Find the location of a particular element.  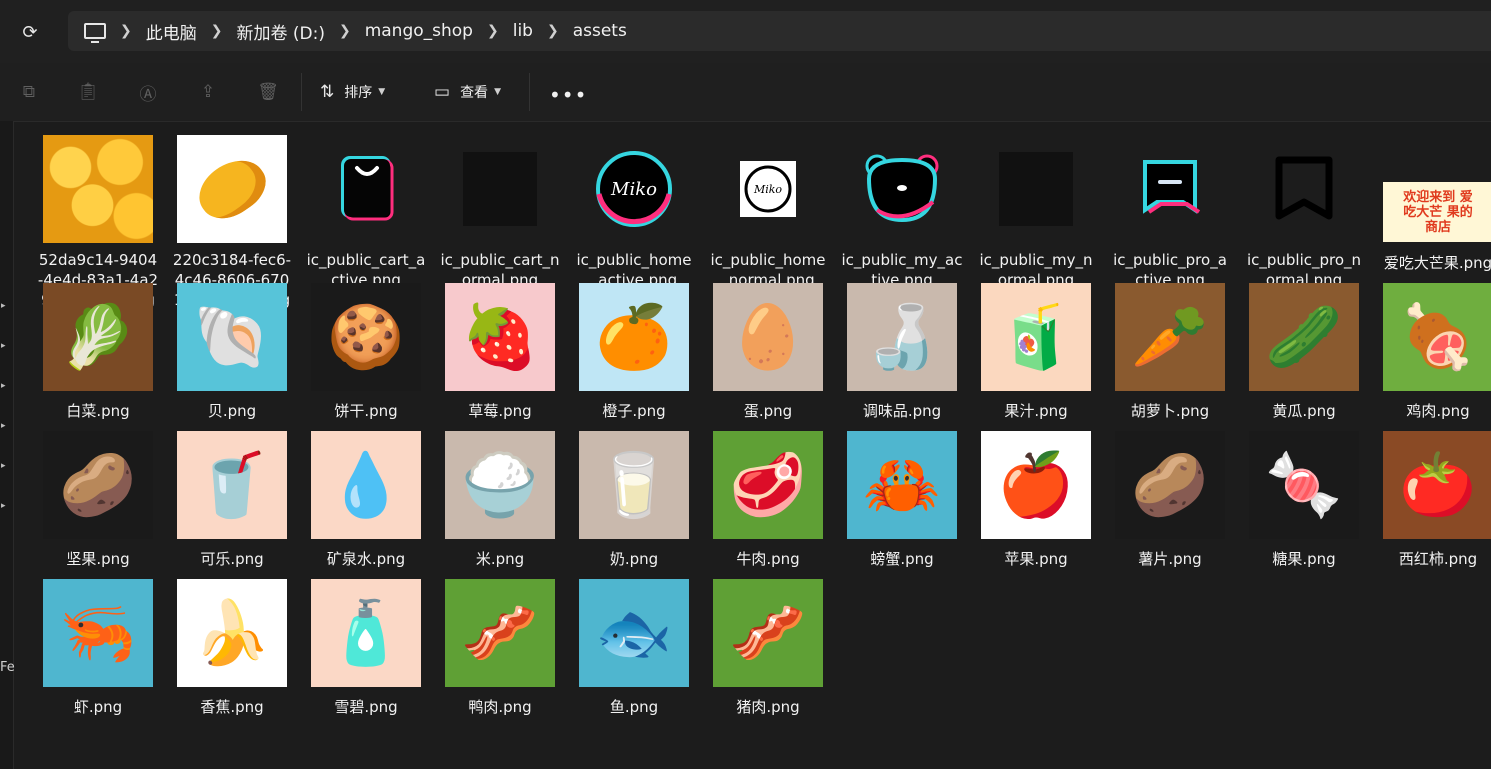

file-item: 🥚 蛋.png is located at coordinates (780, 357).